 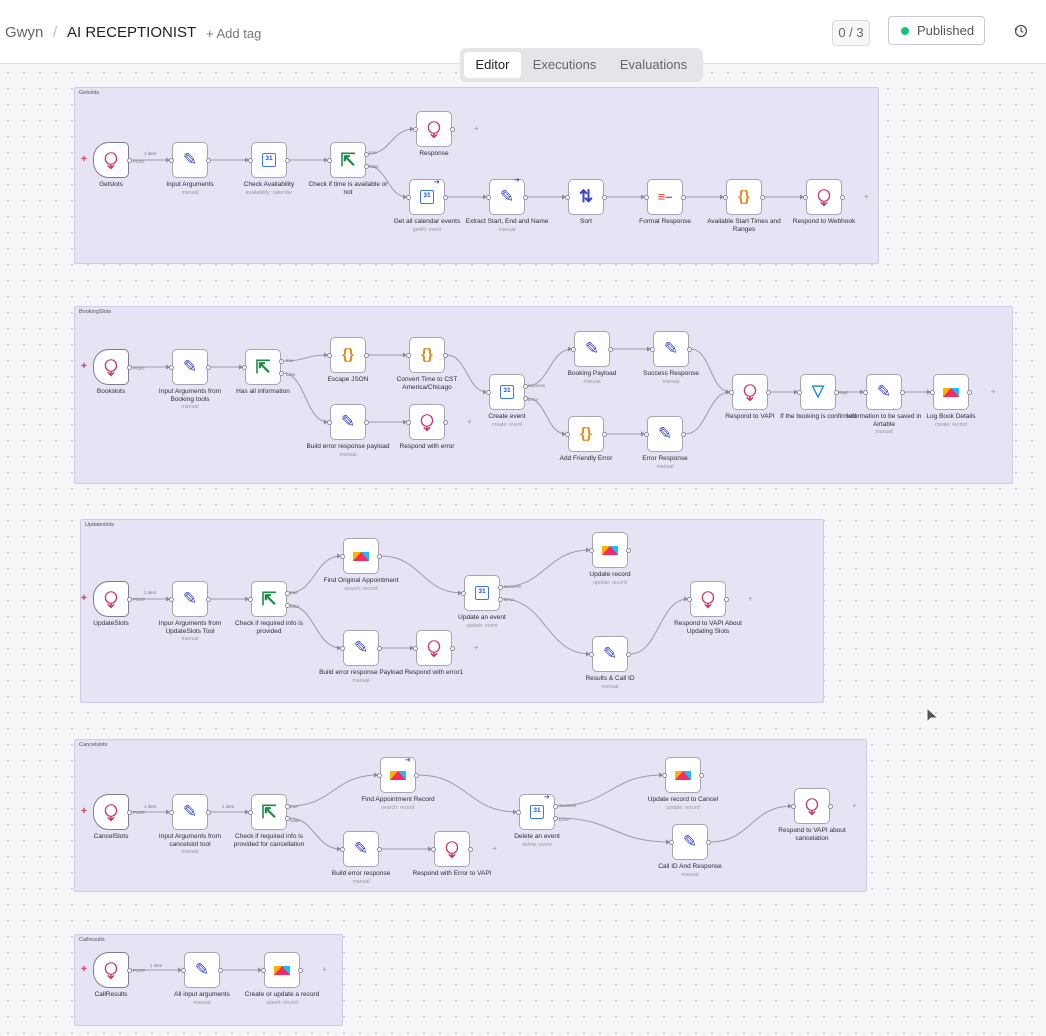 I want to click on node-r-upsert, so click(x=282, y=970).